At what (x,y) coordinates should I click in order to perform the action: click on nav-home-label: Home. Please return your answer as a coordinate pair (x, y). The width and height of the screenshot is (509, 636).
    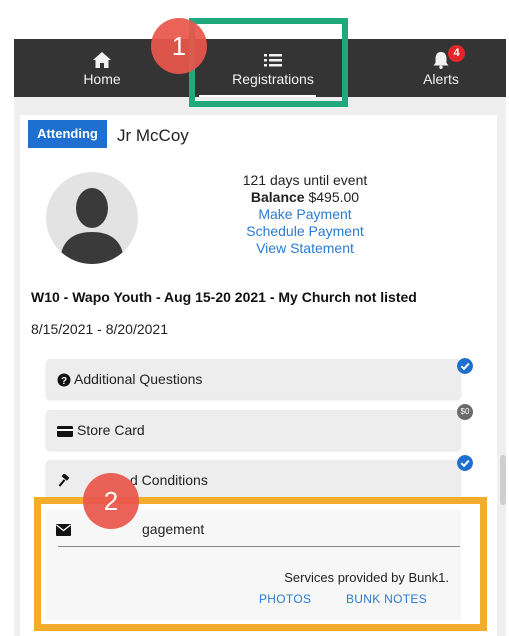
    Looking at the image, I should click on (102, 79).